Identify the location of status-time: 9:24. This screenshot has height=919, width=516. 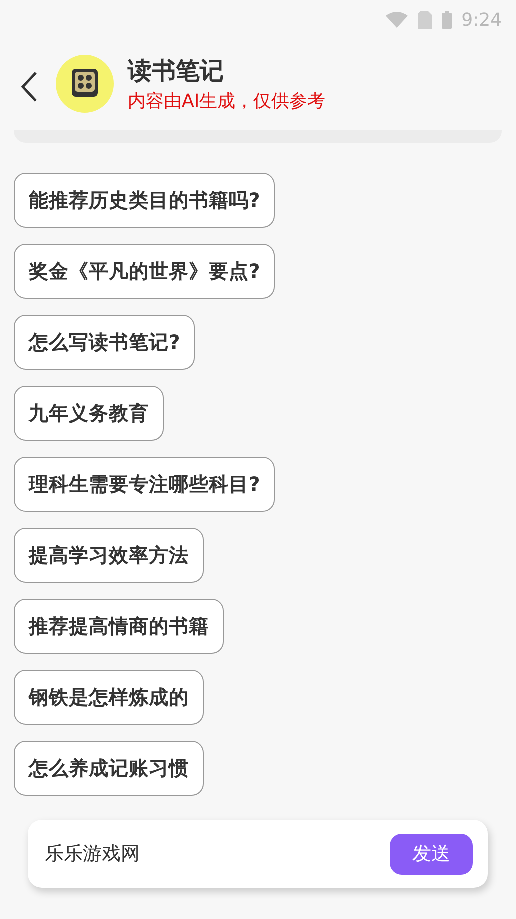
(482, 20).